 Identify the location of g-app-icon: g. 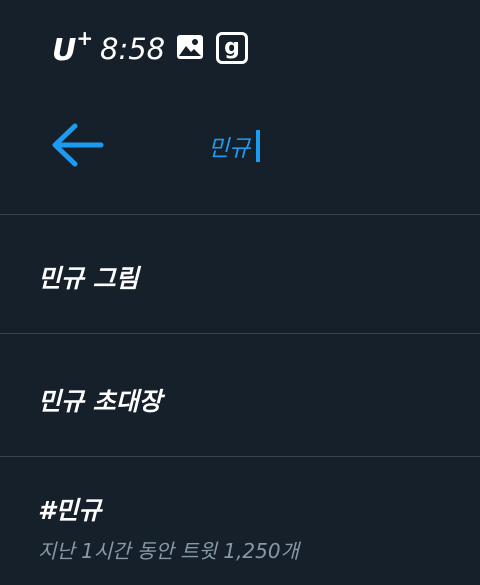
(232, 48).